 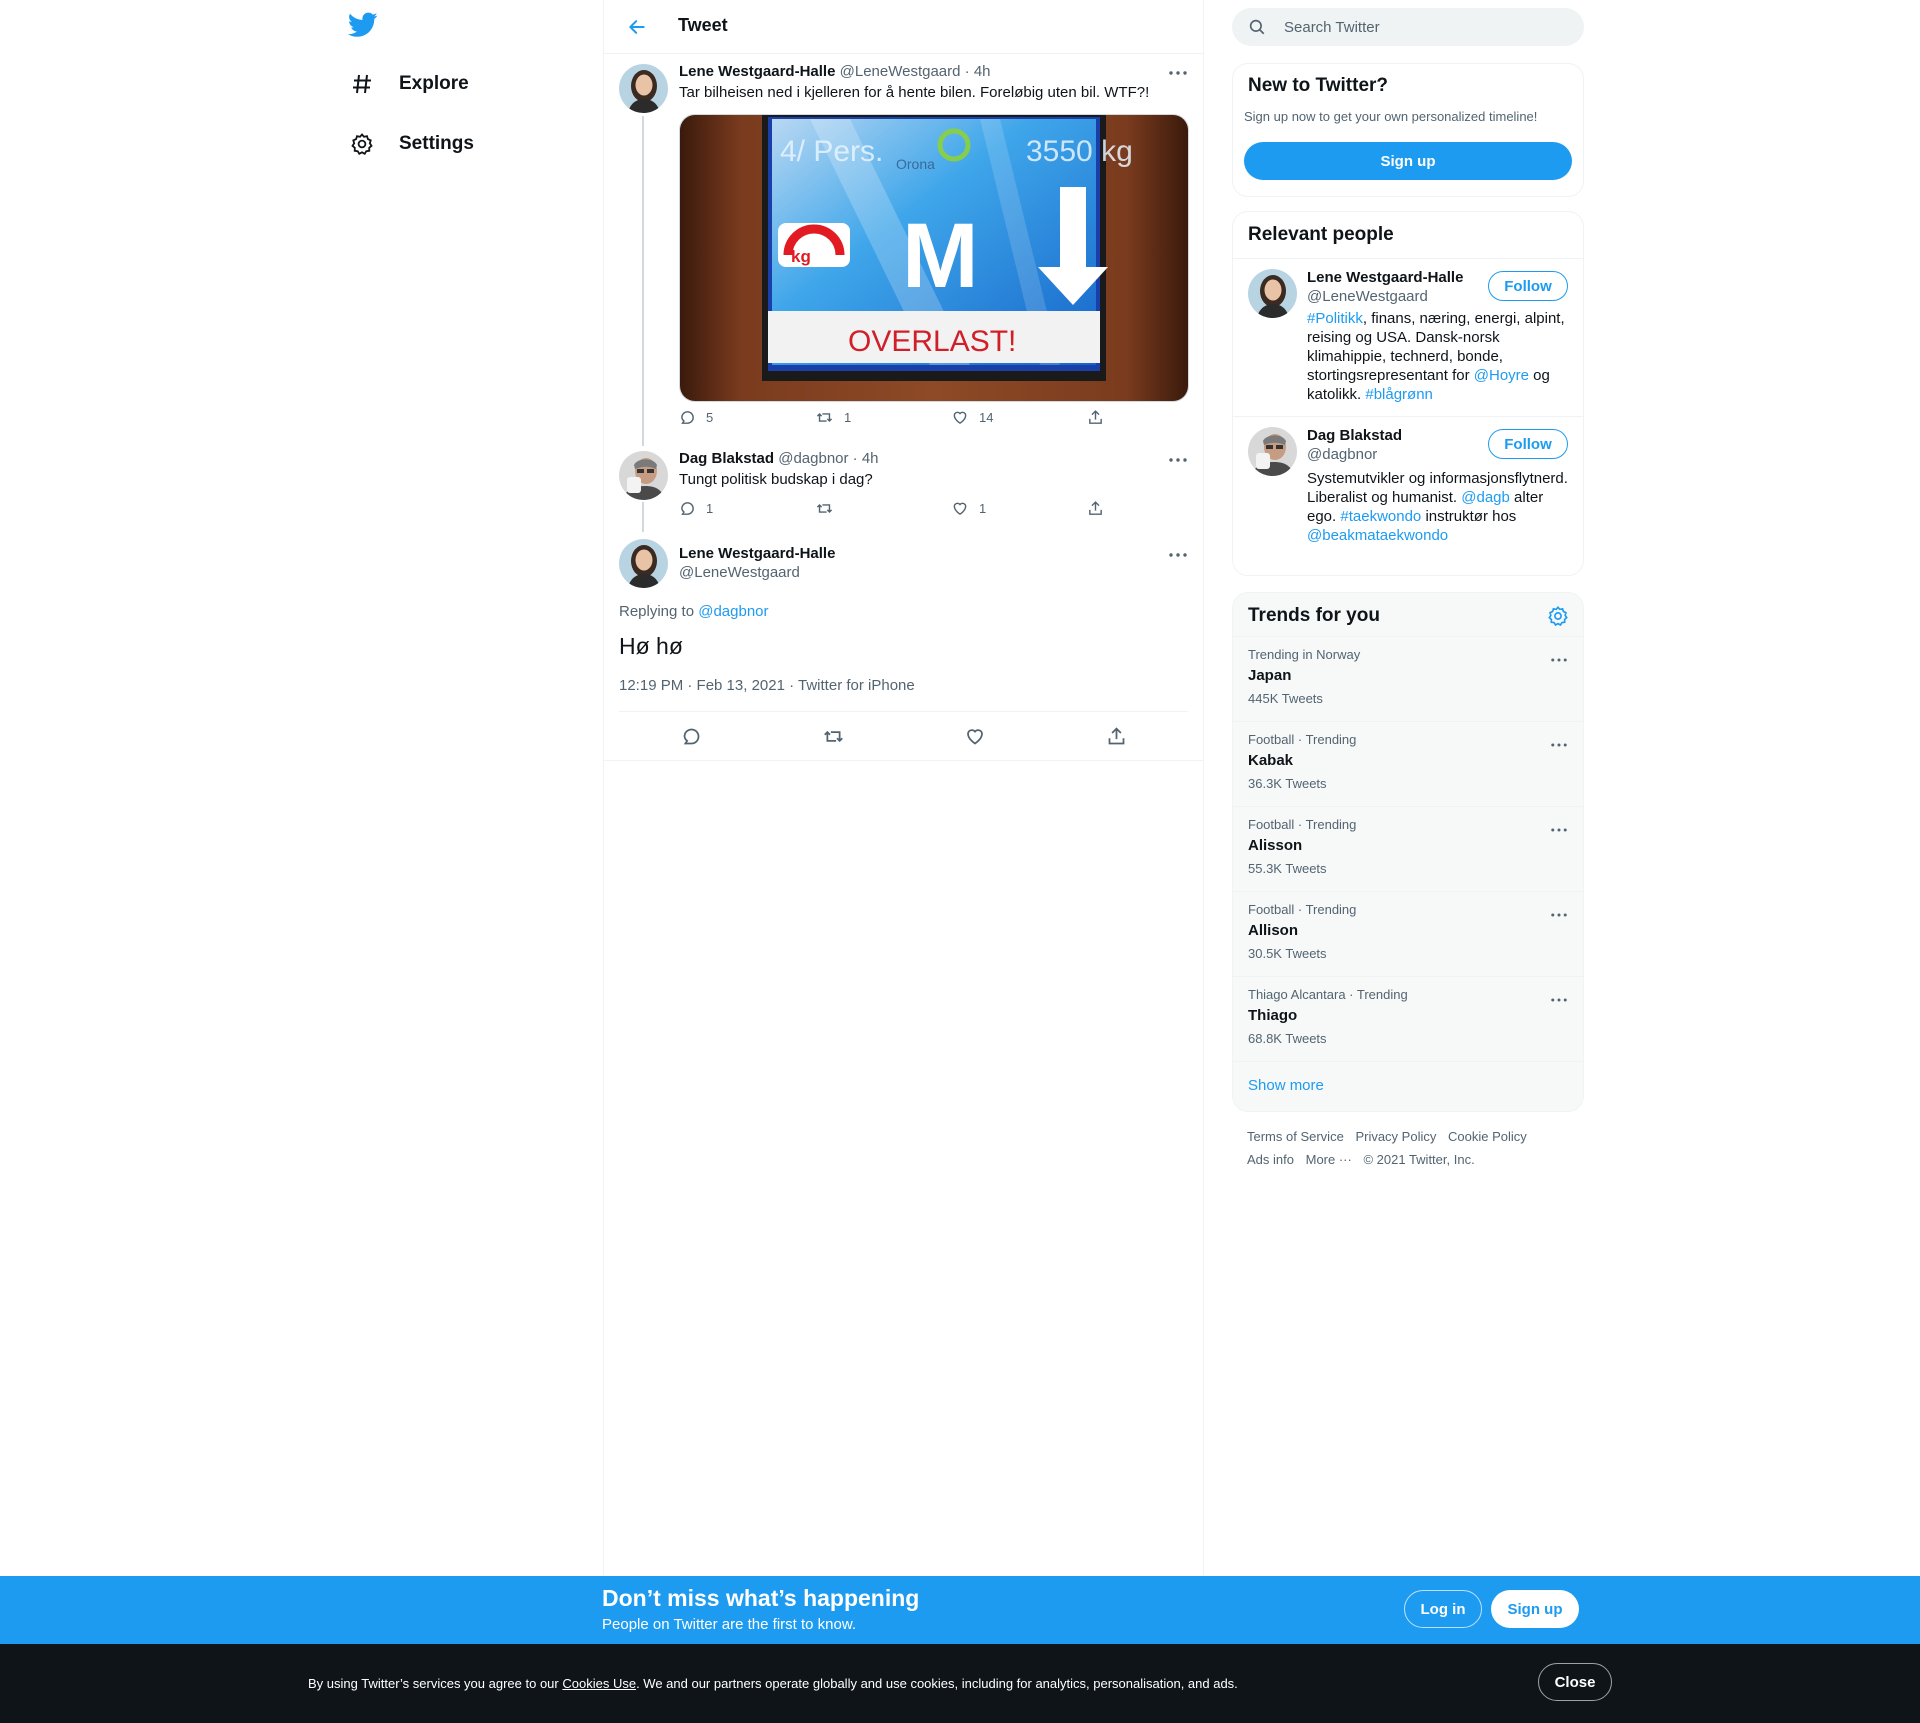 I want to click on share-icon, so click(x=1095, y=417).